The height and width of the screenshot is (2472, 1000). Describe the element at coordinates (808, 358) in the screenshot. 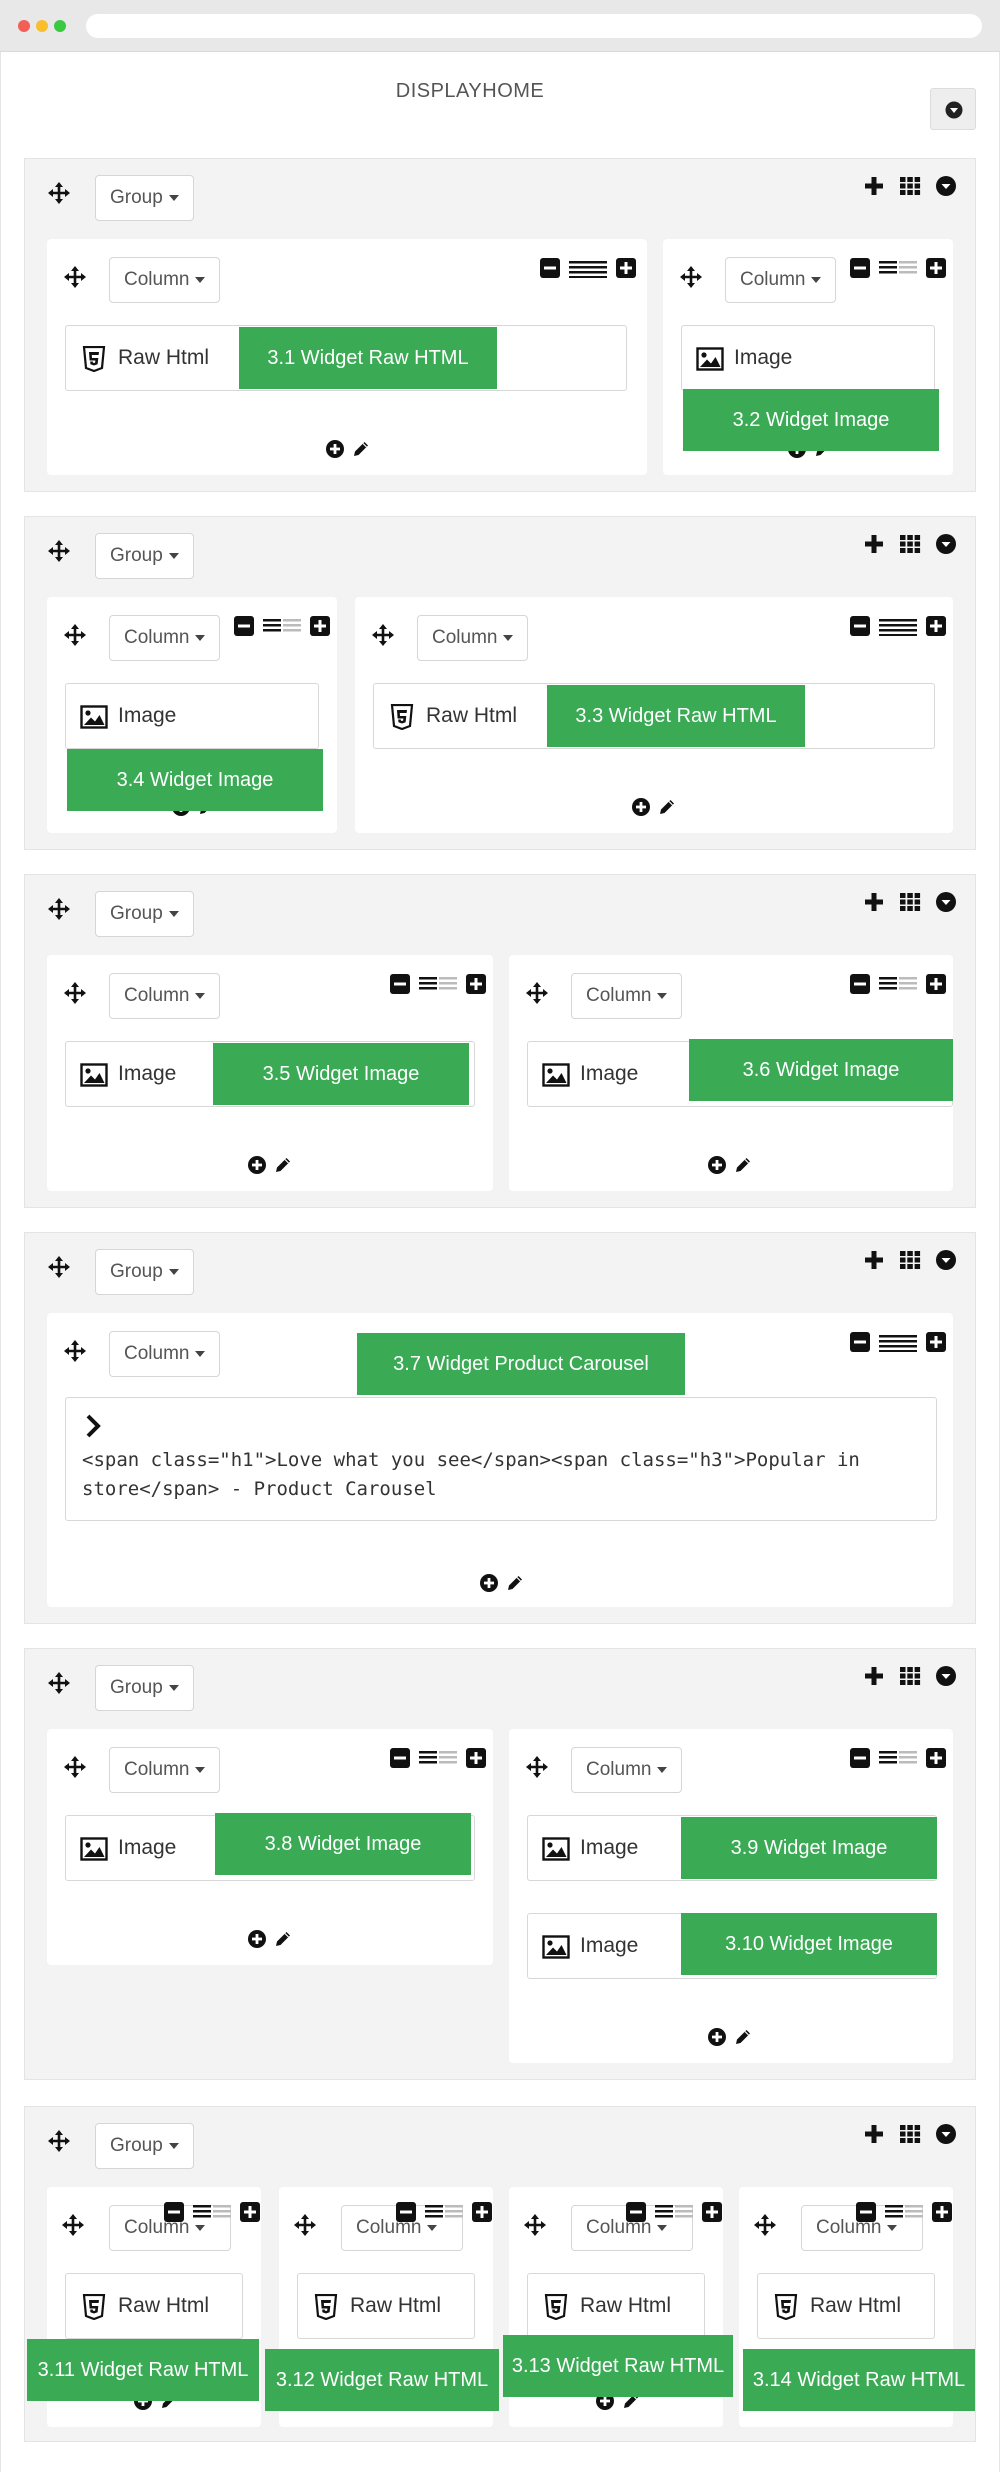

I see `widget-image: Image` at that location.